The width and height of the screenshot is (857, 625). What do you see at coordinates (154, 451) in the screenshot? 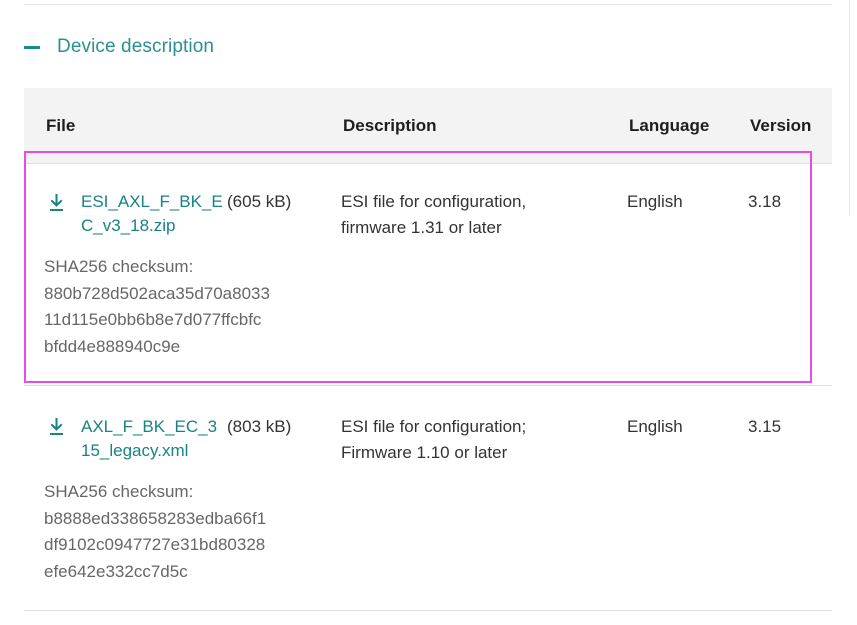
I see `file-download-link-continued: 15_legacy.xml` at bounding box center [154, 451].